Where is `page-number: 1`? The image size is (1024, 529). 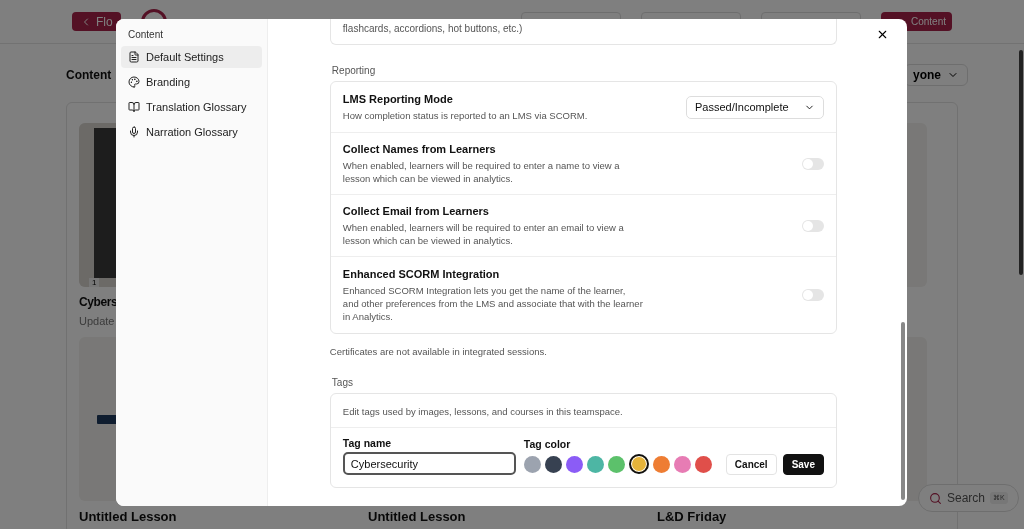 page-number: 1 is located at coordinates (94, 282).